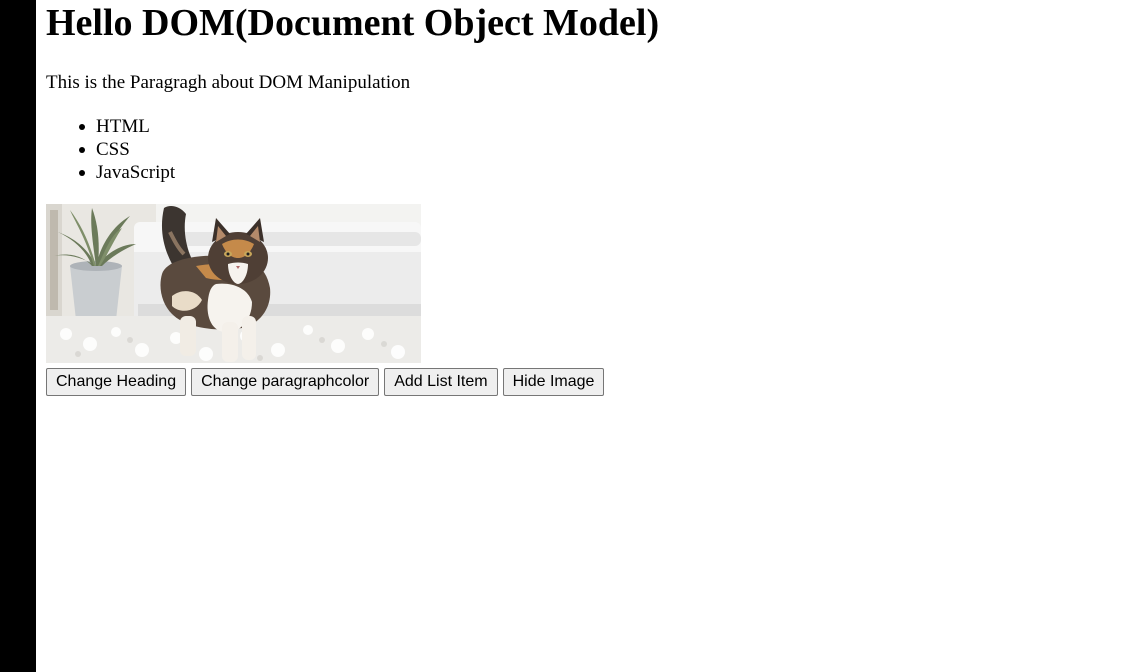  I want to click on list-item: JavaScript, so click(110, 172).